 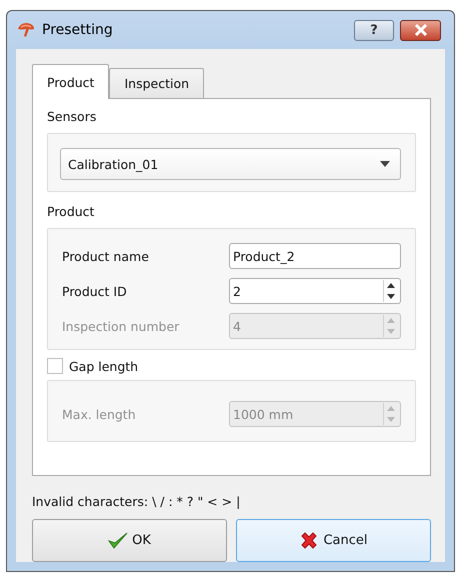 I want to click on checkbox-label: Gap length, so click(x=103, y=366).